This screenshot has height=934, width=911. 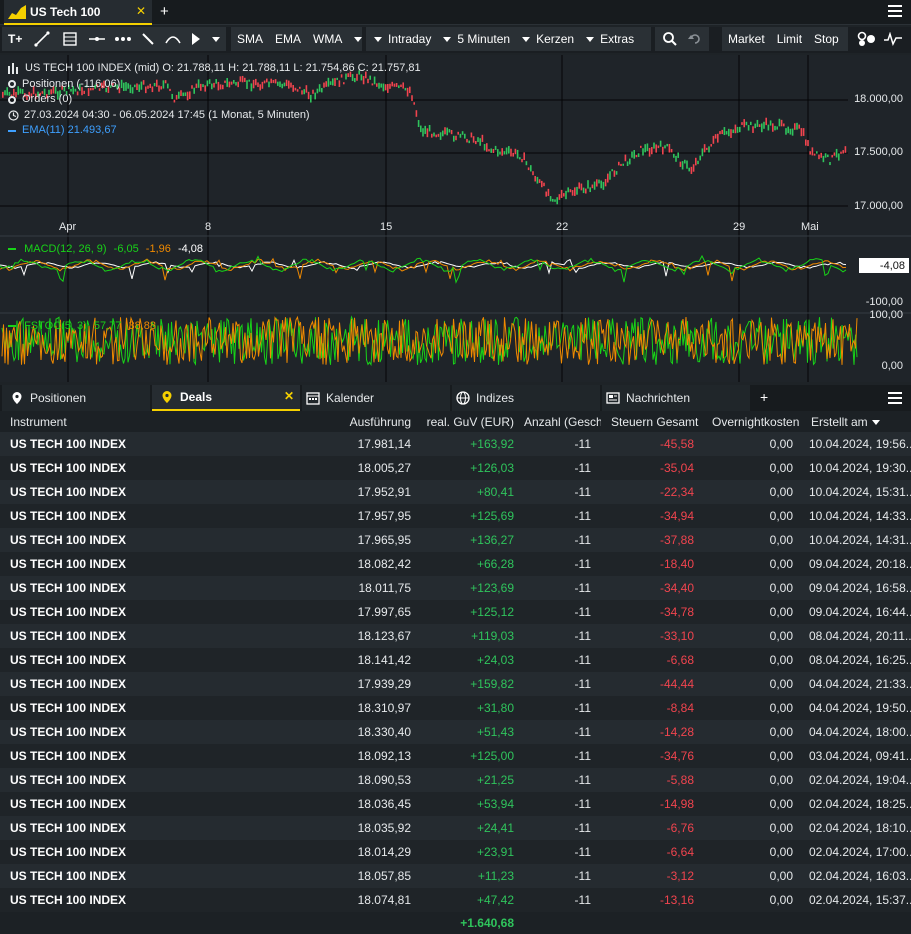 What do you see at coordinates (327, 39) in the screenshot?
I see `wma-button: WMA` at bounding box center [327, 39].